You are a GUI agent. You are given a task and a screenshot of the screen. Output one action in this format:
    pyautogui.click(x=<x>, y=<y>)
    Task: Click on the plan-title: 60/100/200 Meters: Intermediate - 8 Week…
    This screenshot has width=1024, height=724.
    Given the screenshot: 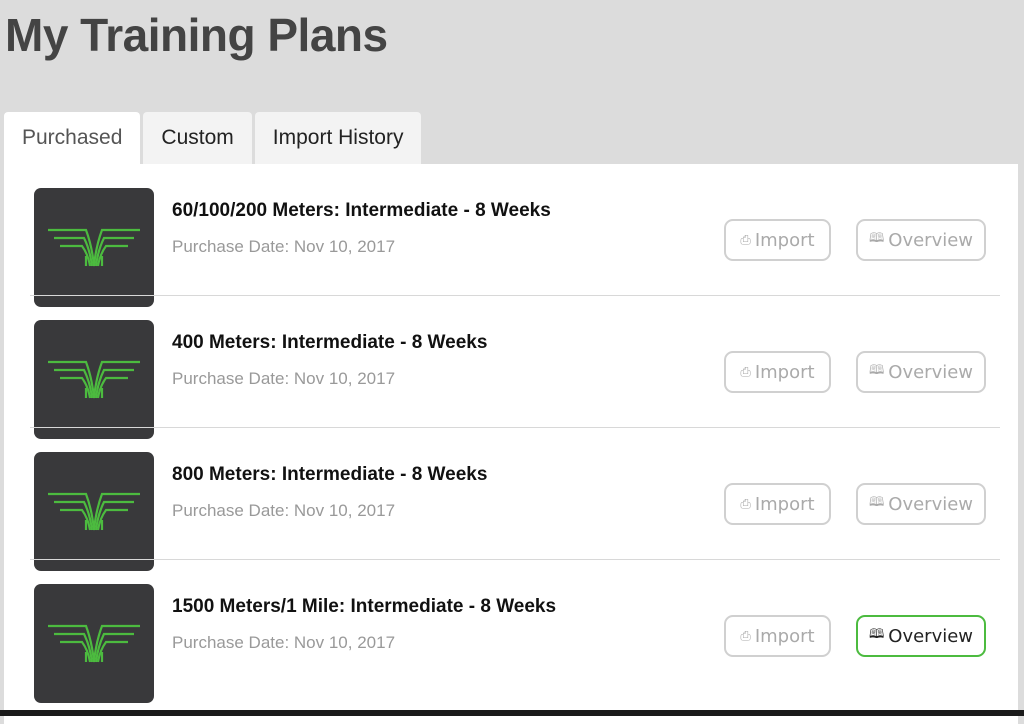 What is the action you would take?
    pyautogui.click(x=361, y=211)
    